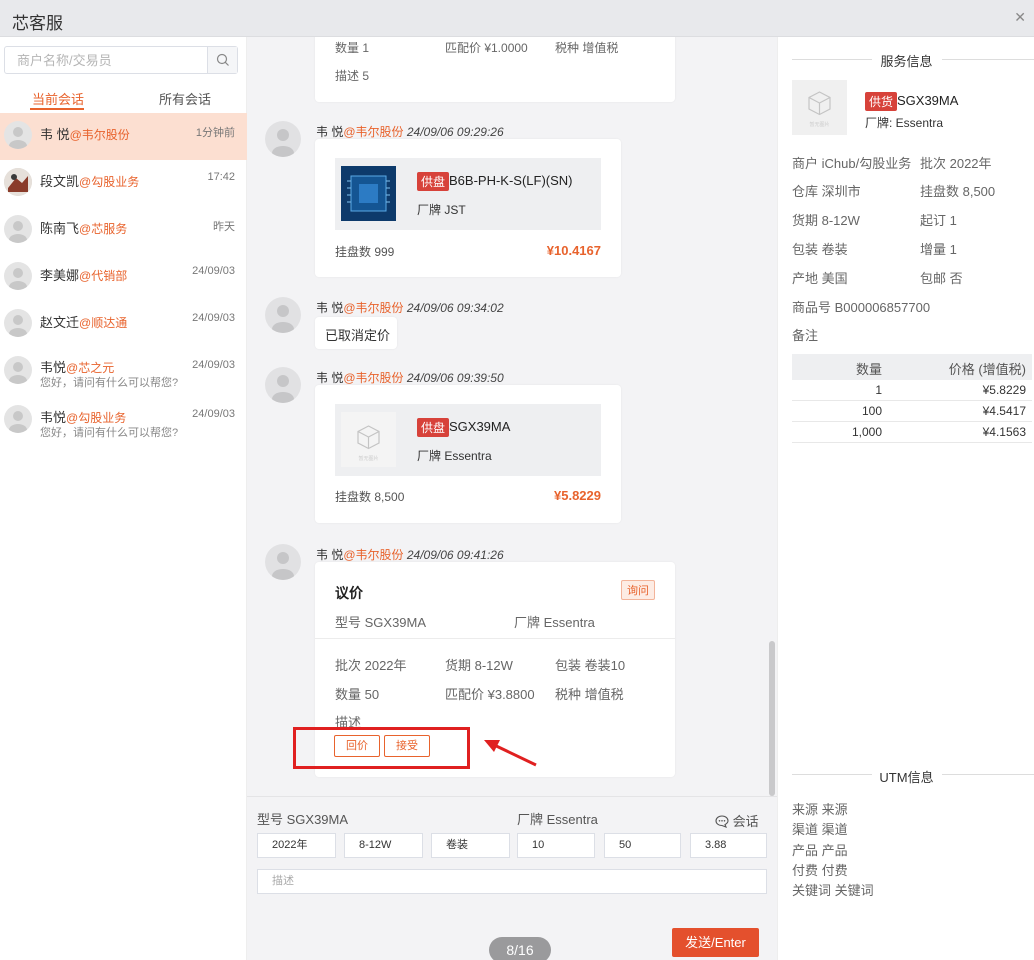 The image size is (1034, 960). What do you see at coordinates (852, 163) in the screenshot?
I see `merchant-value: 商户 iChub/勾股业务` at bounding box center [852, 163].